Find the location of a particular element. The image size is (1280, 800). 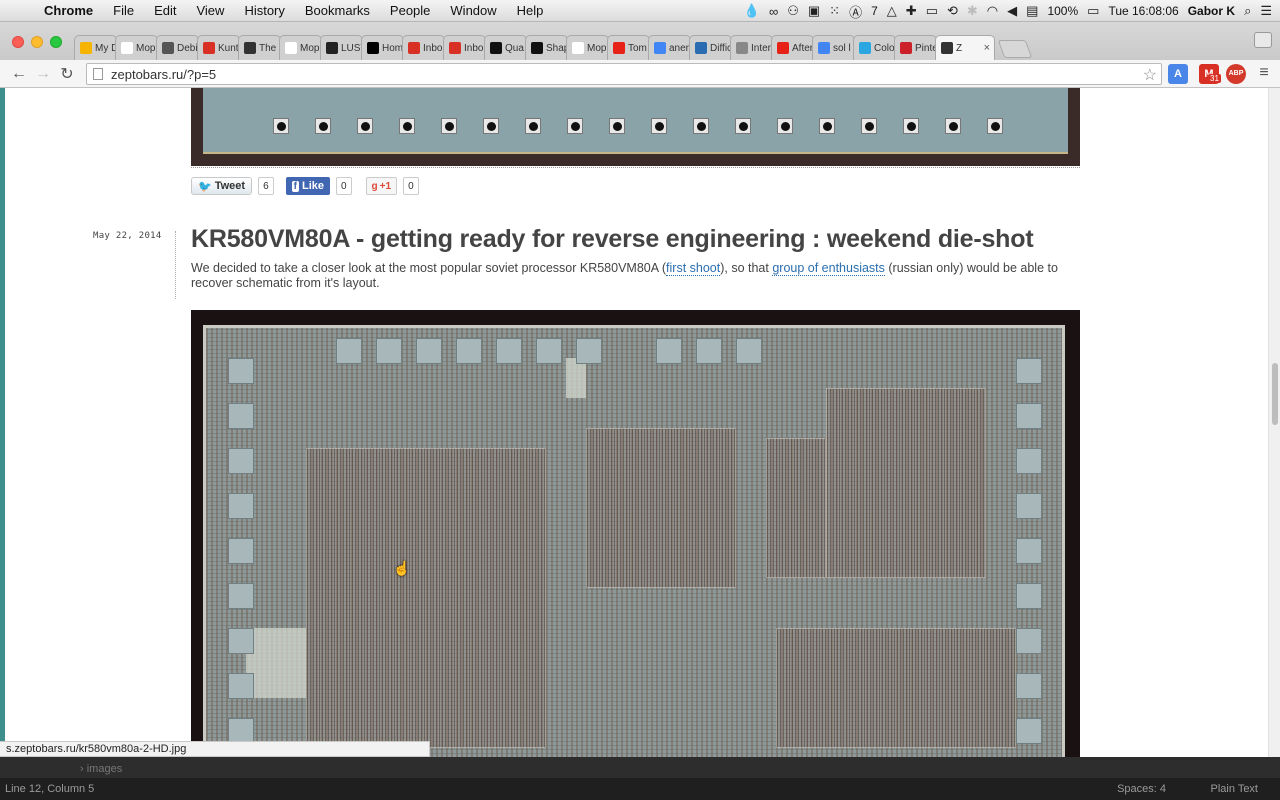

minimize-window-button is located at coordinates (37, 42).